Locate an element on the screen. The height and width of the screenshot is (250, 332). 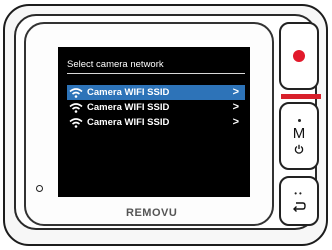
title-divider is located at coordinates (156, 73).